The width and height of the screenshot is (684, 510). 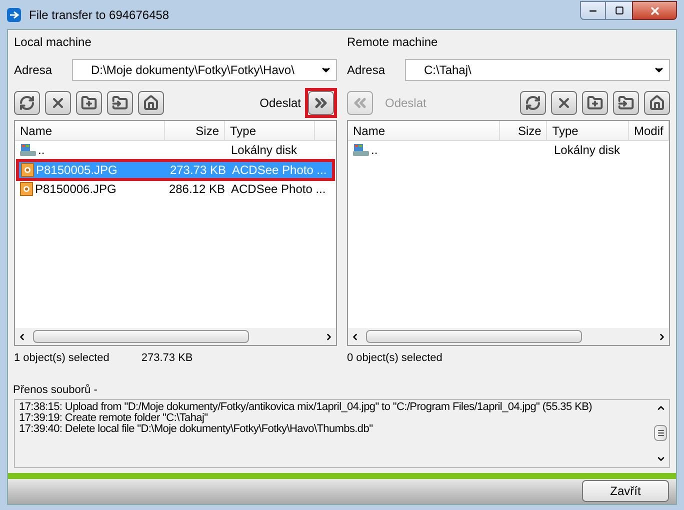 I want to click on close-button, so click(x=654, y=10).